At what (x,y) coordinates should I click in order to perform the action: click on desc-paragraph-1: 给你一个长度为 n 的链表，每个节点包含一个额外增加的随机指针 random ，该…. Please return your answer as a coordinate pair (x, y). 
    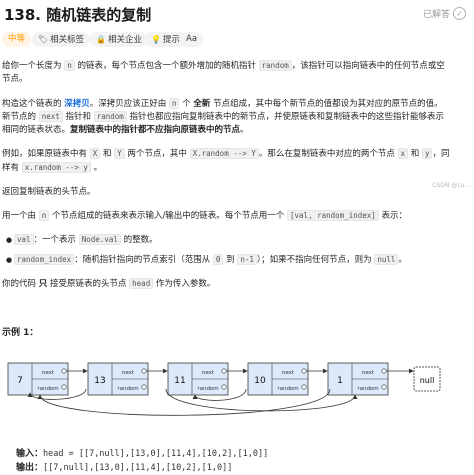
    Looking at the image, I should click on (223, 65).